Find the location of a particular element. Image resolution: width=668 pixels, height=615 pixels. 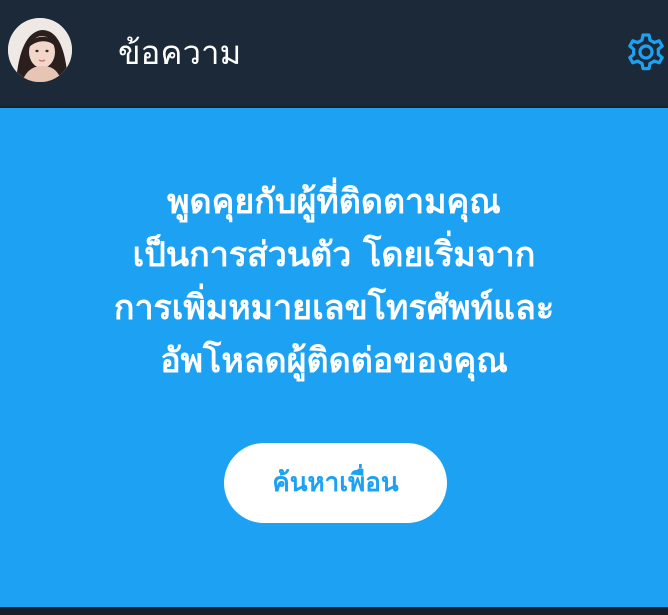

message-line: การเพิ่มหมายเลขโทรศัพท์และ is located at coordinates (334, 308).